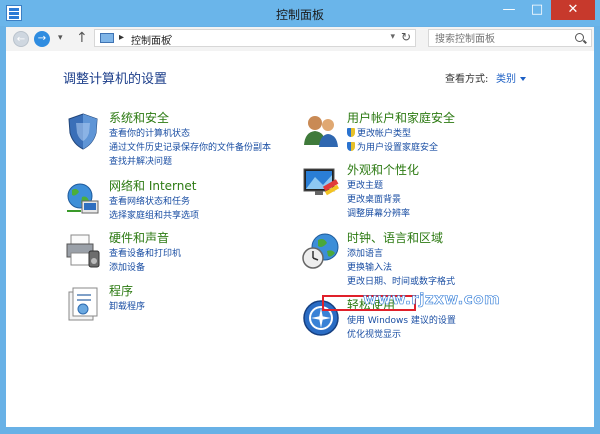 The width and height of the screenshot is (600, 434). I want to click on monitor-paint-icon, so click(321, 183).